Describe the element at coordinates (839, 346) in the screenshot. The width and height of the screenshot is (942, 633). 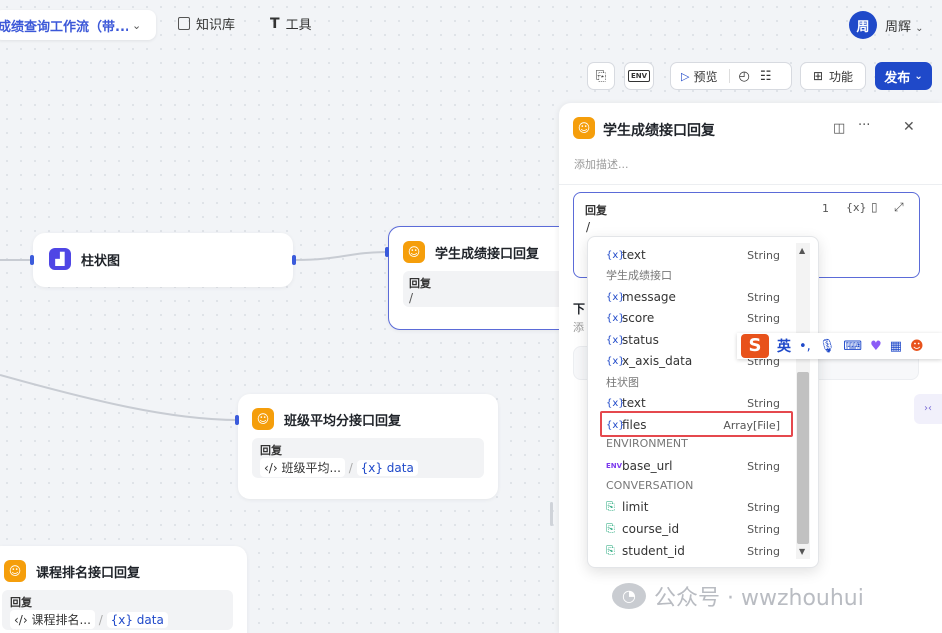
I see `ime-toolbar: S 英 •, 🎙 ⌨ ♥ ▦ ☻` at that location.